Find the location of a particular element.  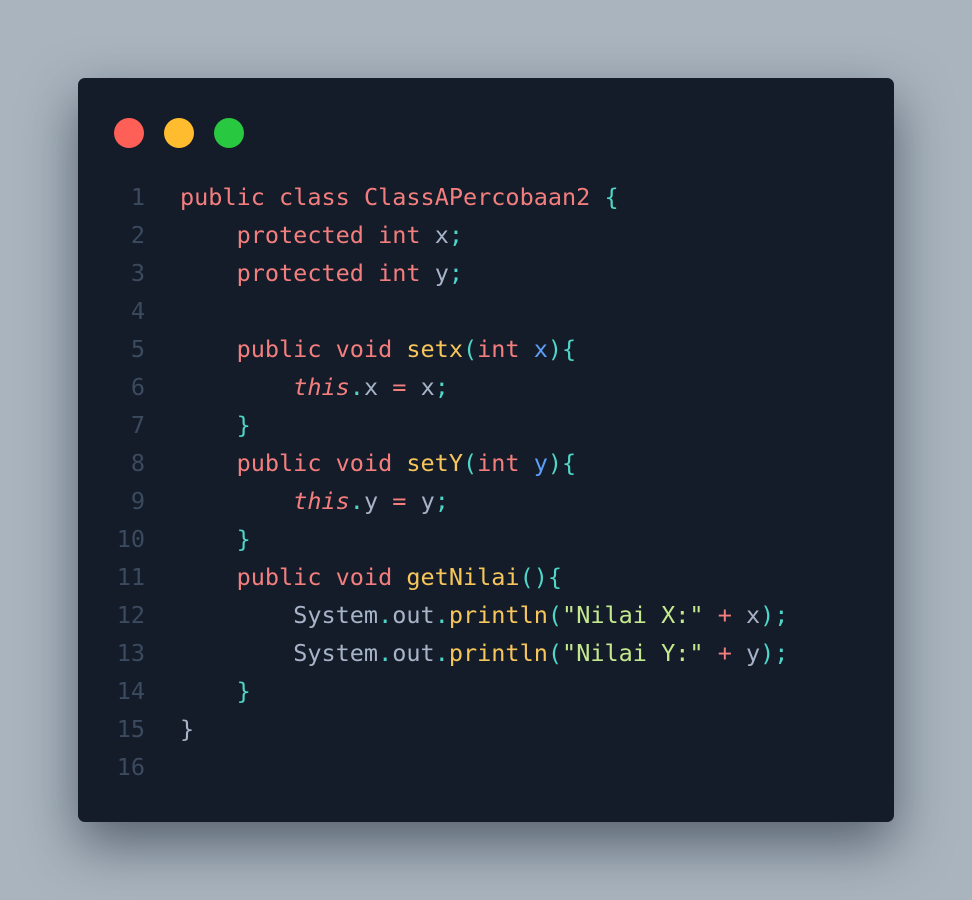

code-token: void is located at coordinates (364, 349).